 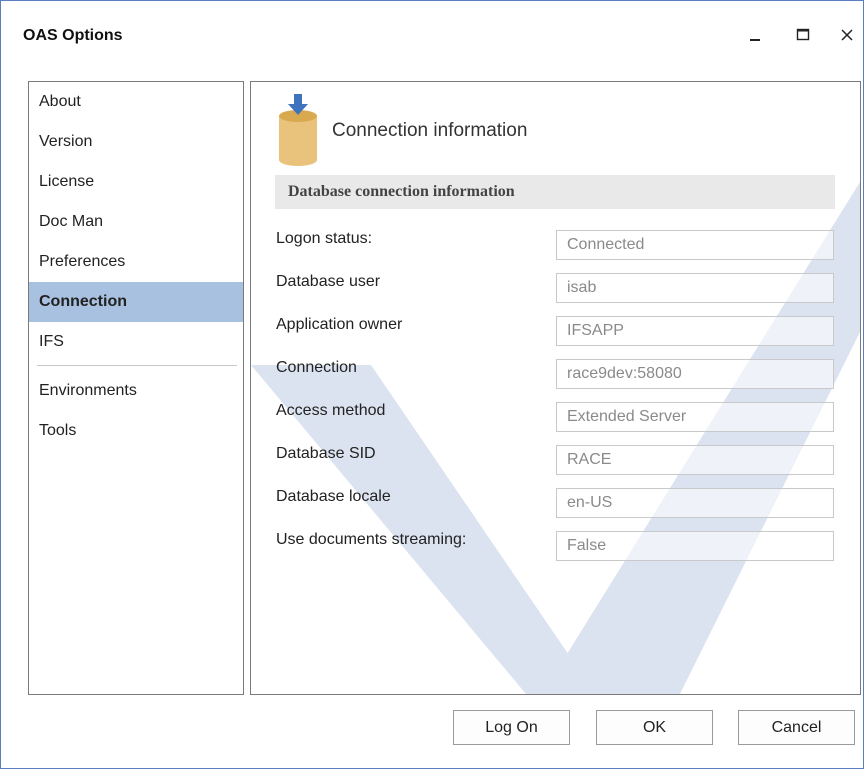 I want to click on section-header: Database connection information, so click(x=555, y=192).